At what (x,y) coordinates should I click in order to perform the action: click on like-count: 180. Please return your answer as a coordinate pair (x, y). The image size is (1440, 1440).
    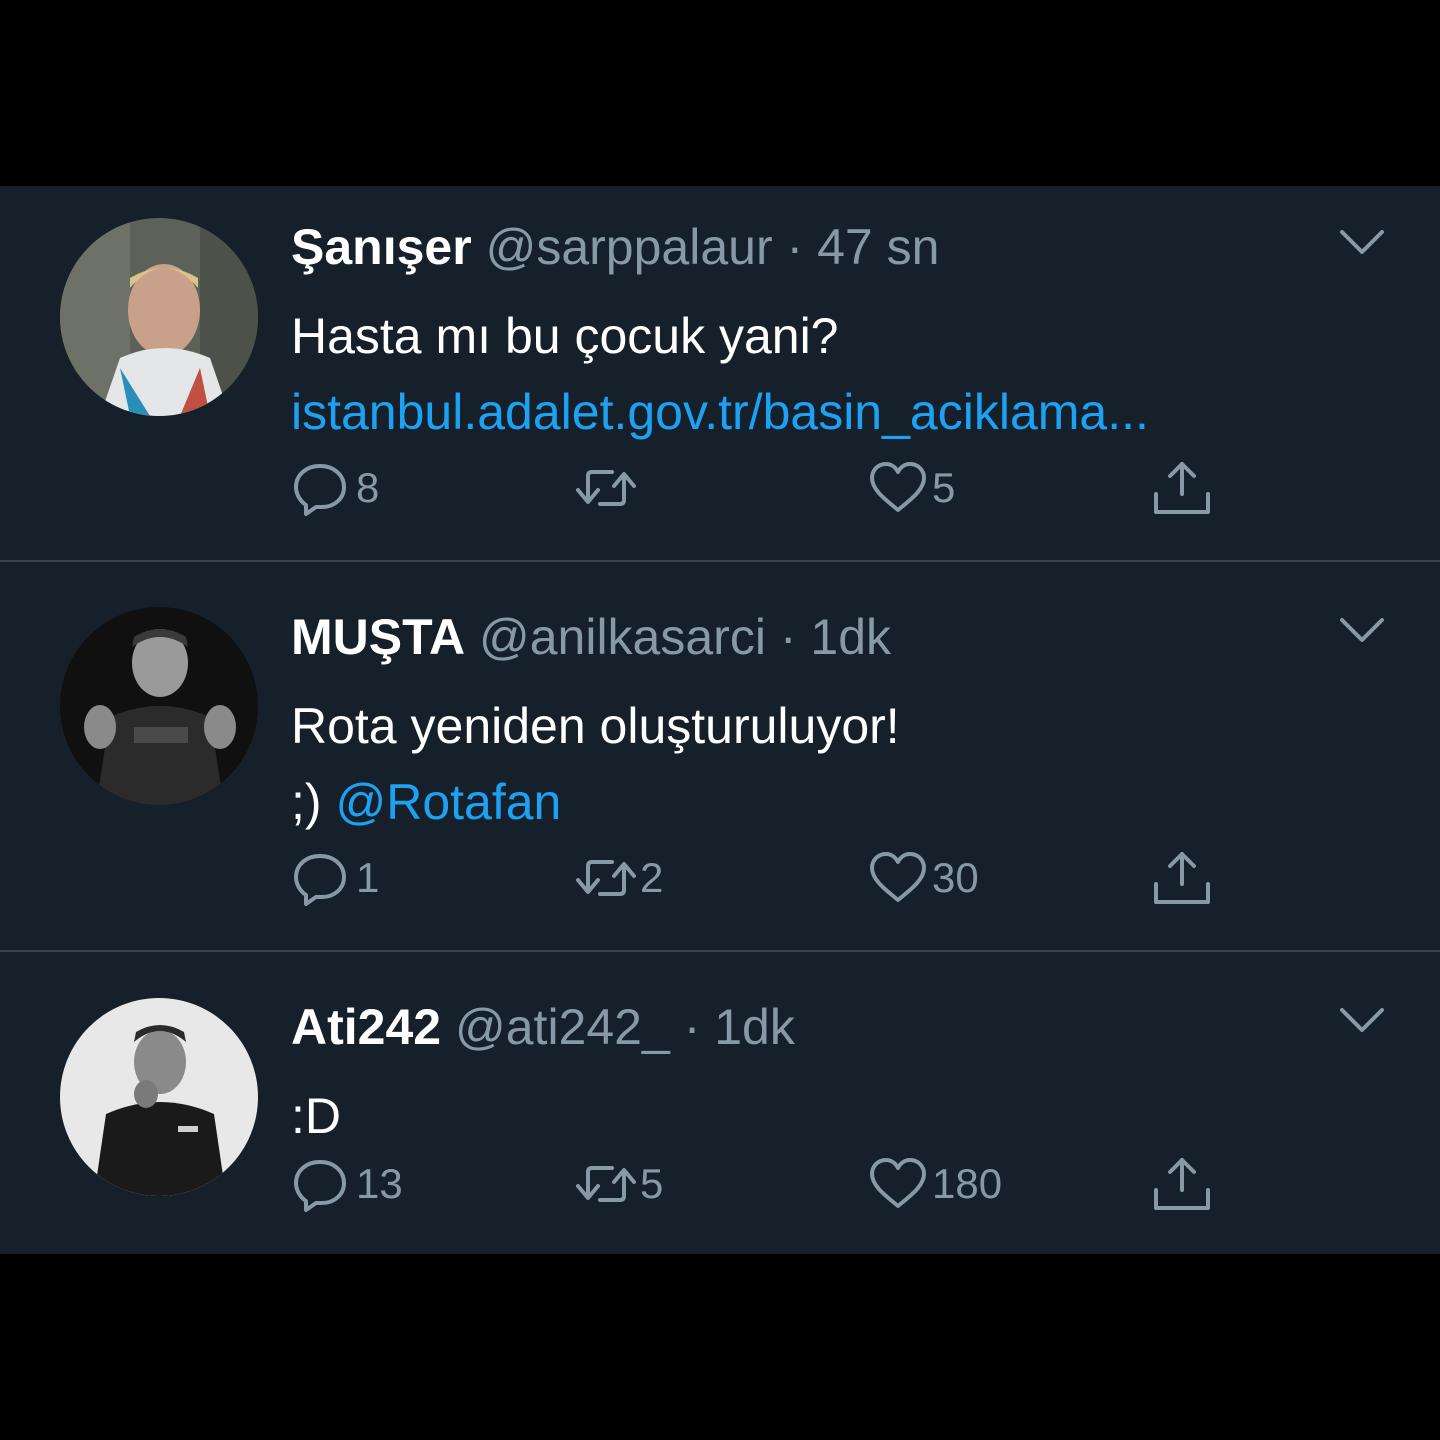
    Looking at the image, I should click on (967, 1183).